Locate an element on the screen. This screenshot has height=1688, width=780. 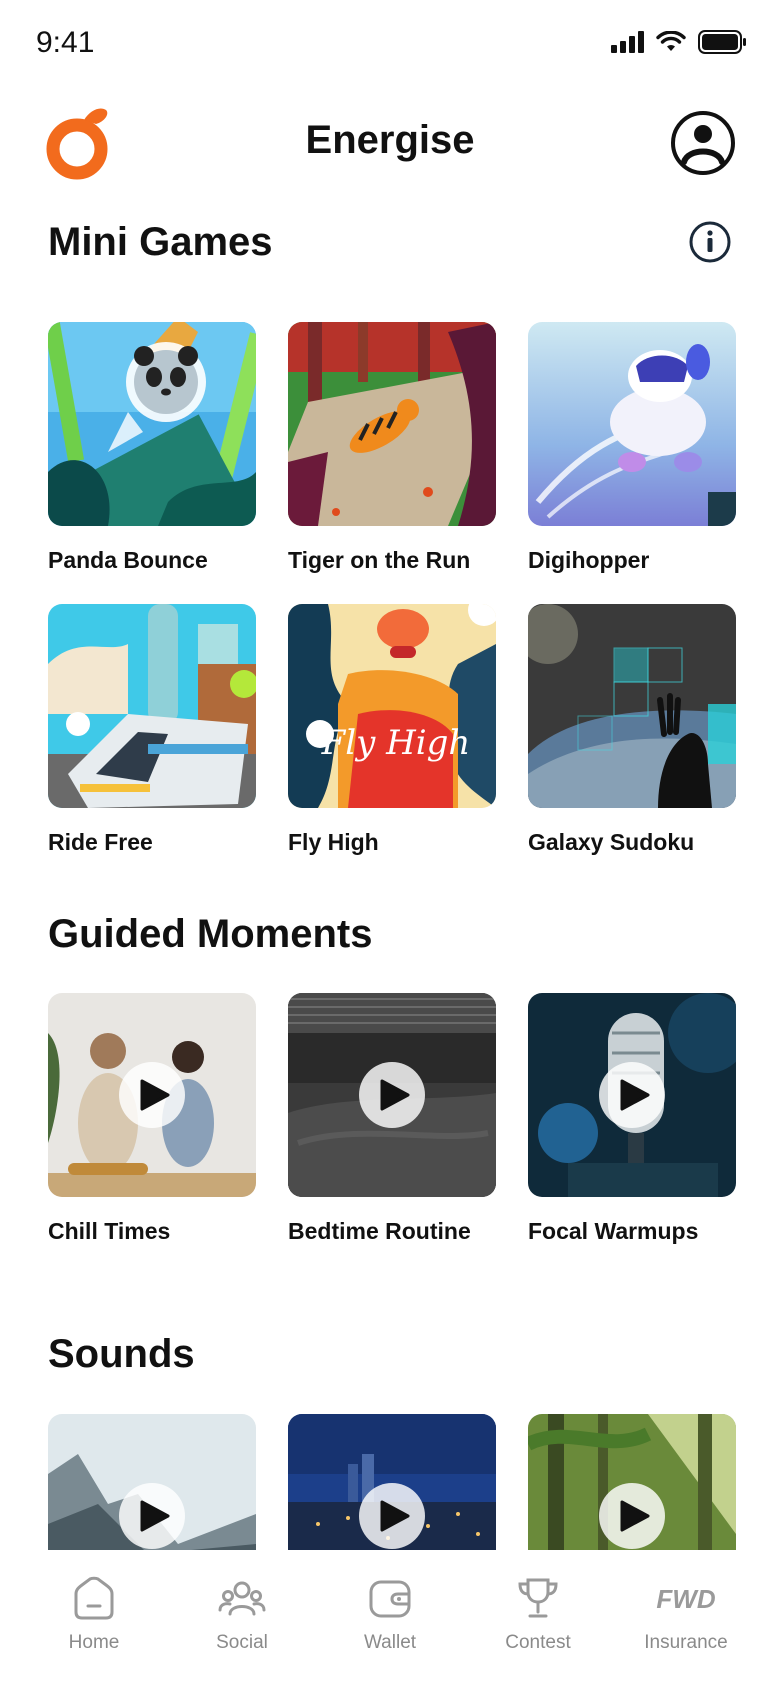
mini-games-heading: Mini Games is located at coordinates (160, 242).